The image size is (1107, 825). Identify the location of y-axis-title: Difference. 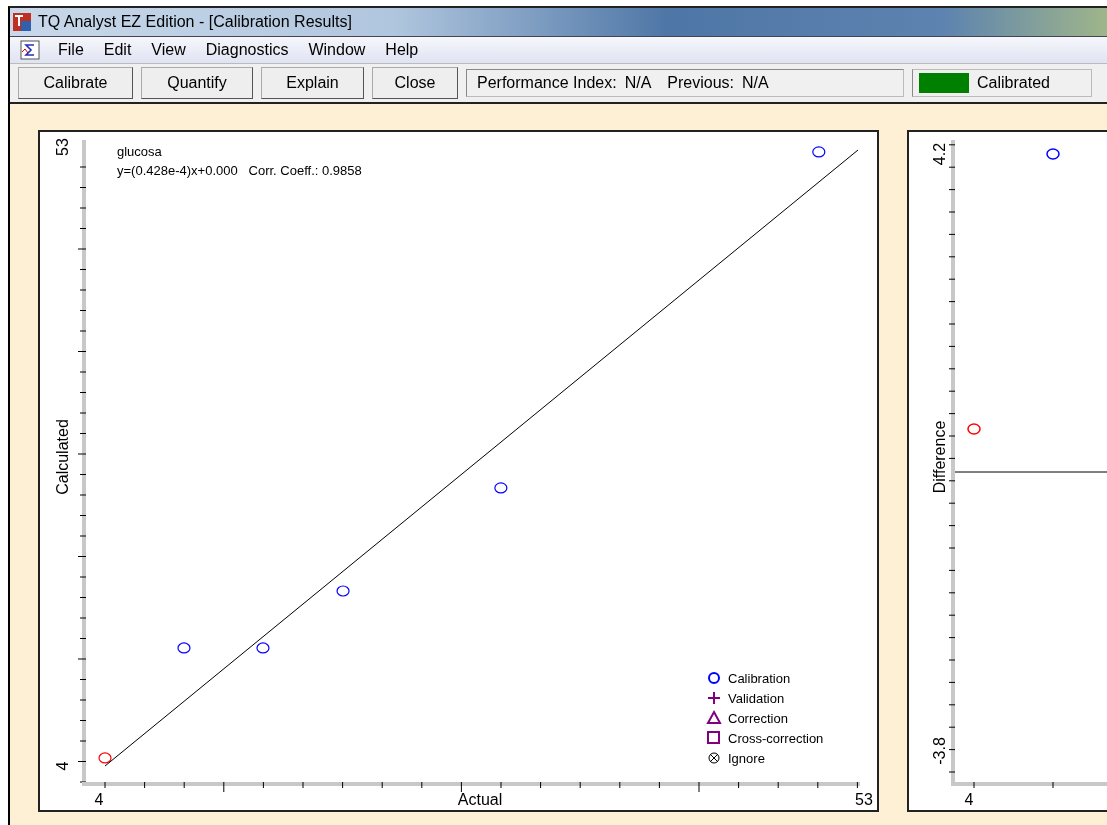
(939, 457).